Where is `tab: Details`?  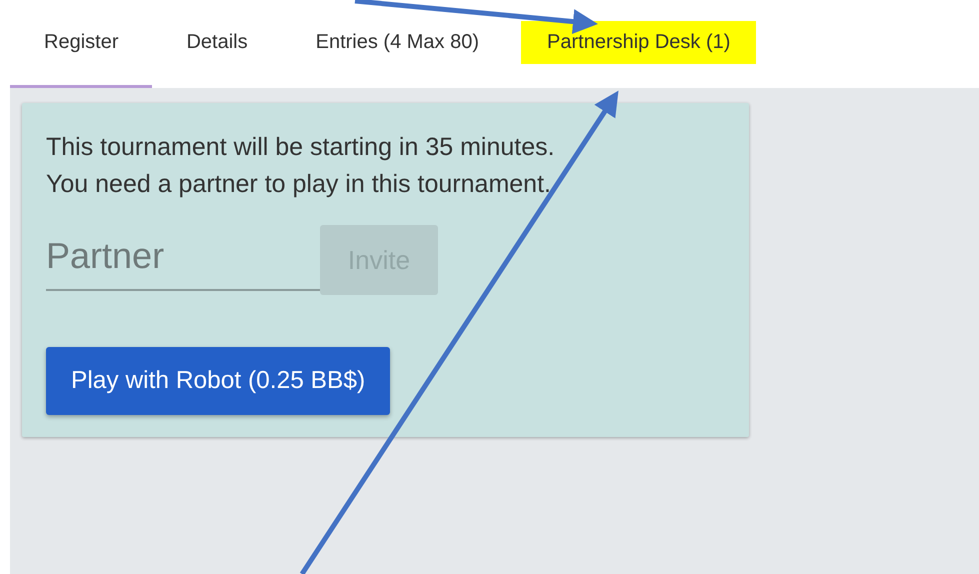 tab: Details is located at coordinates (217, 44).